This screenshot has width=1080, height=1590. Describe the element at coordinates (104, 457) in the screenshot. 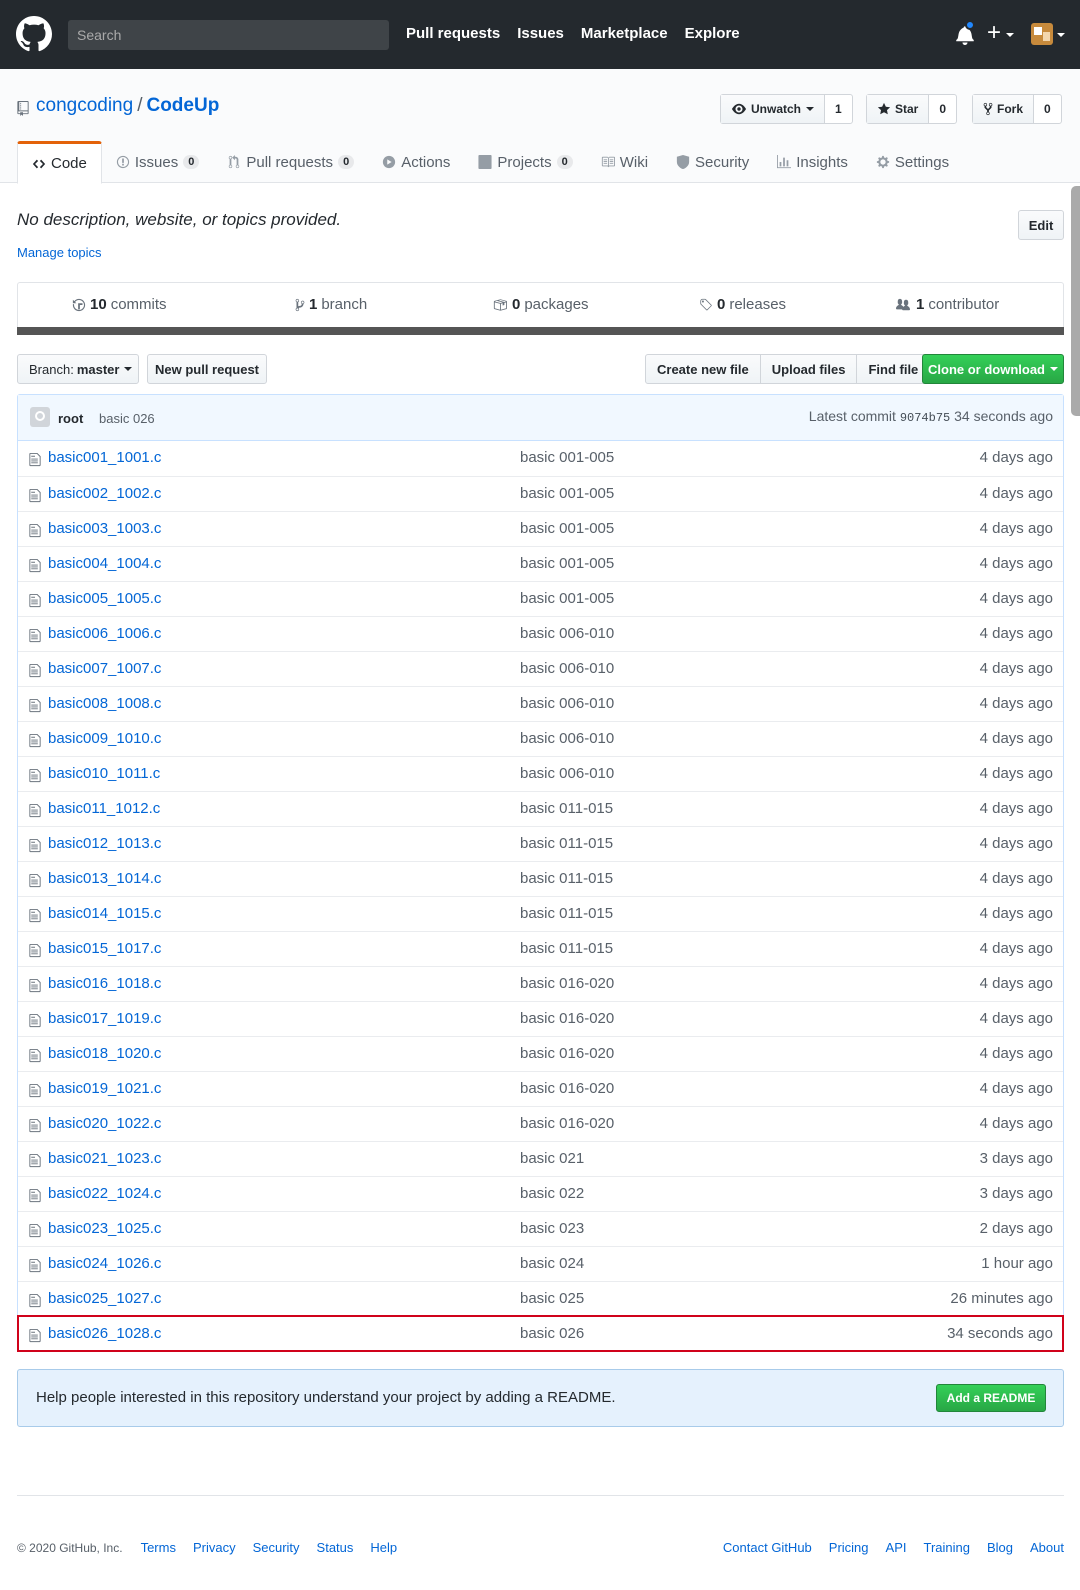

I see `file-name-link: basic001_1001.c` at that location.